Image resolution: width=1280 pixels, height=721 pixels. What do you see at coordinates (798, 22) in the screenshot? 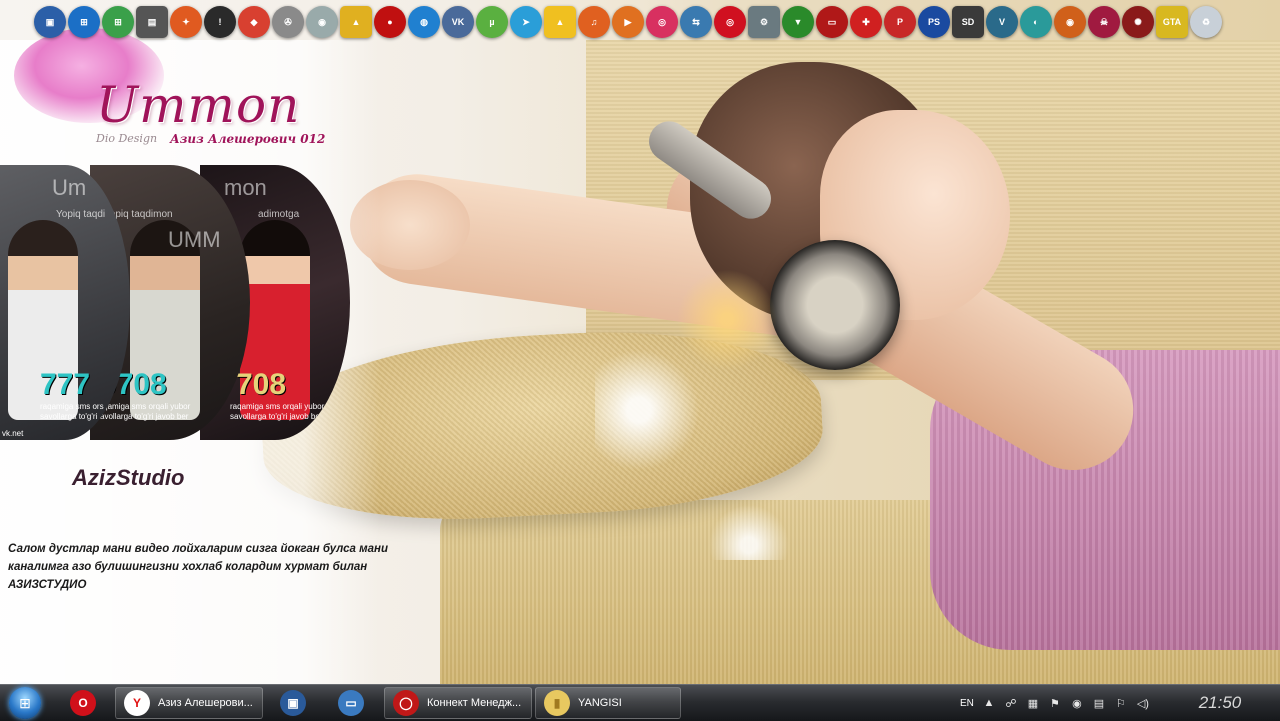
I see `dock-download-icon: ▼` at bounding box center [798, 22].